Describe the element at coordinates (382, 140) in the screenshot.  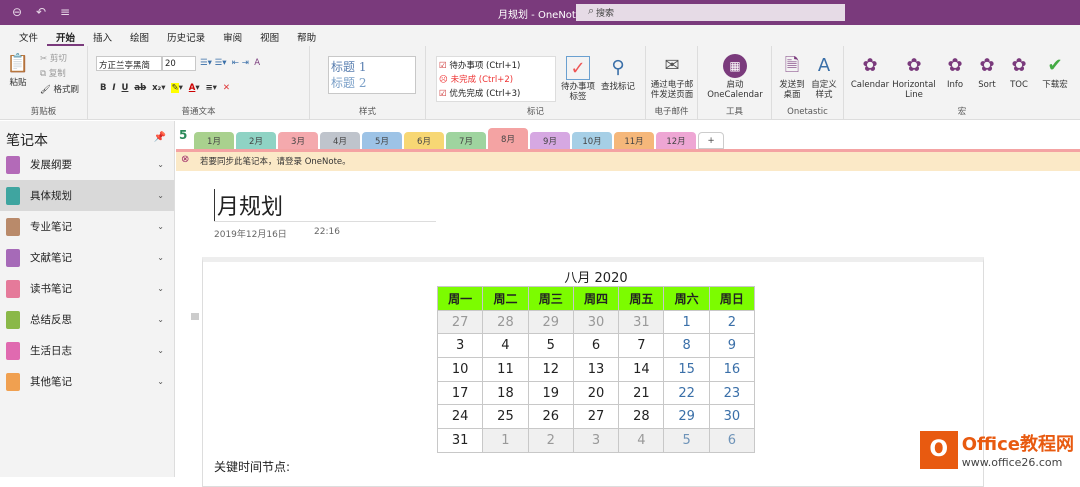
I see `section-tab: 5月` at that location.